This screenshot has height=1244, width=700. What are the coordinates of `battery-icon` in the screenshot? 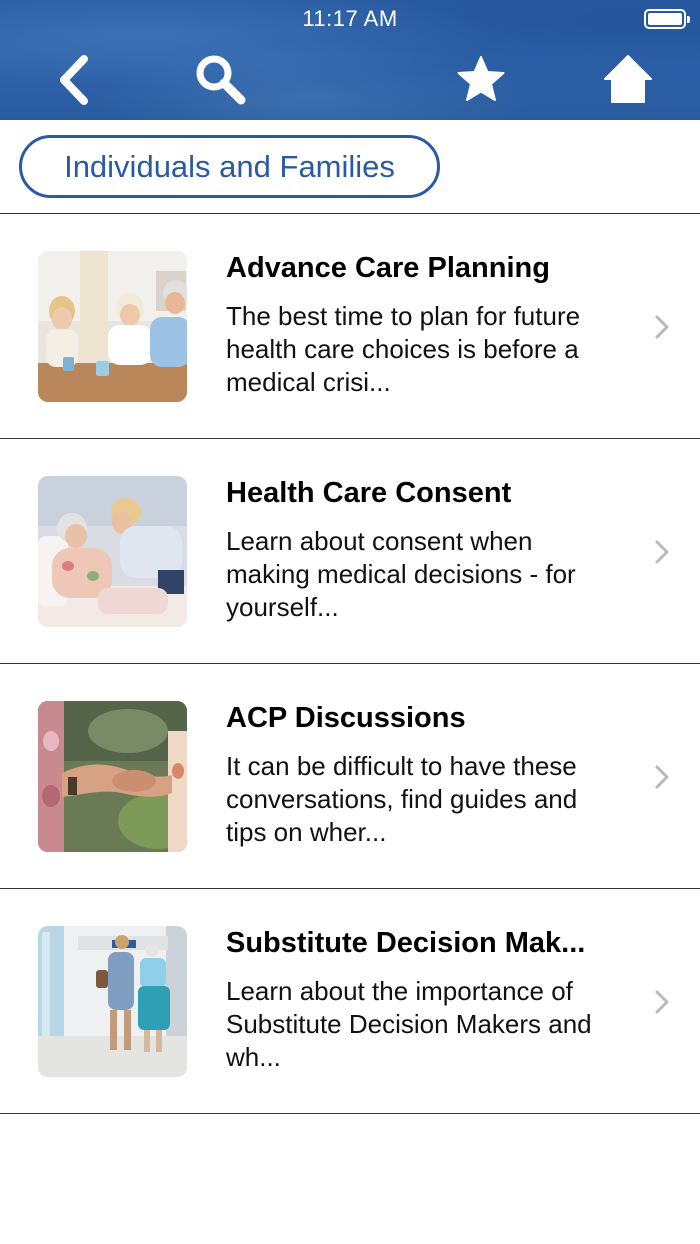 It's located at (667, 19).